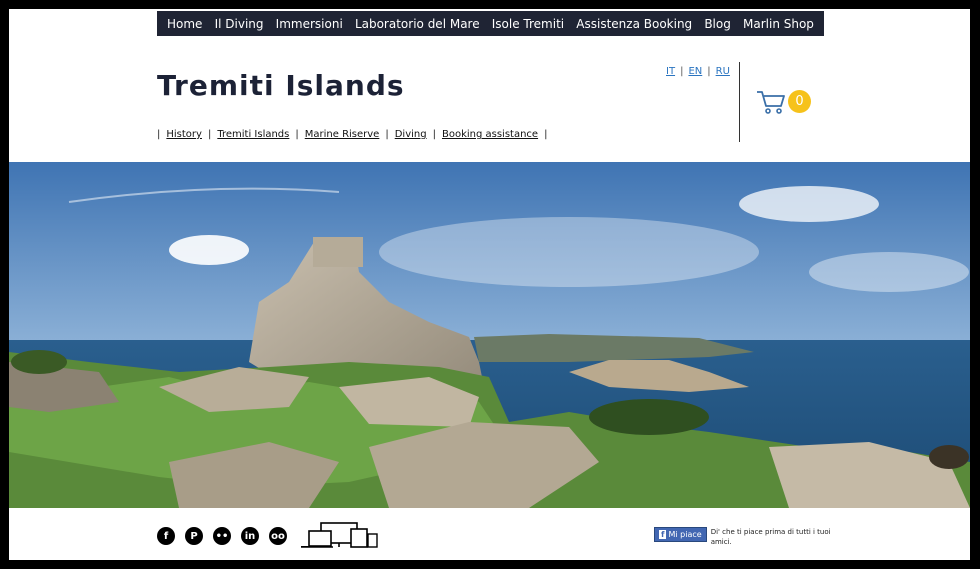  Describe the element at coordinates (771, 102) in the screenshot. I see `cart-icon` at that location.